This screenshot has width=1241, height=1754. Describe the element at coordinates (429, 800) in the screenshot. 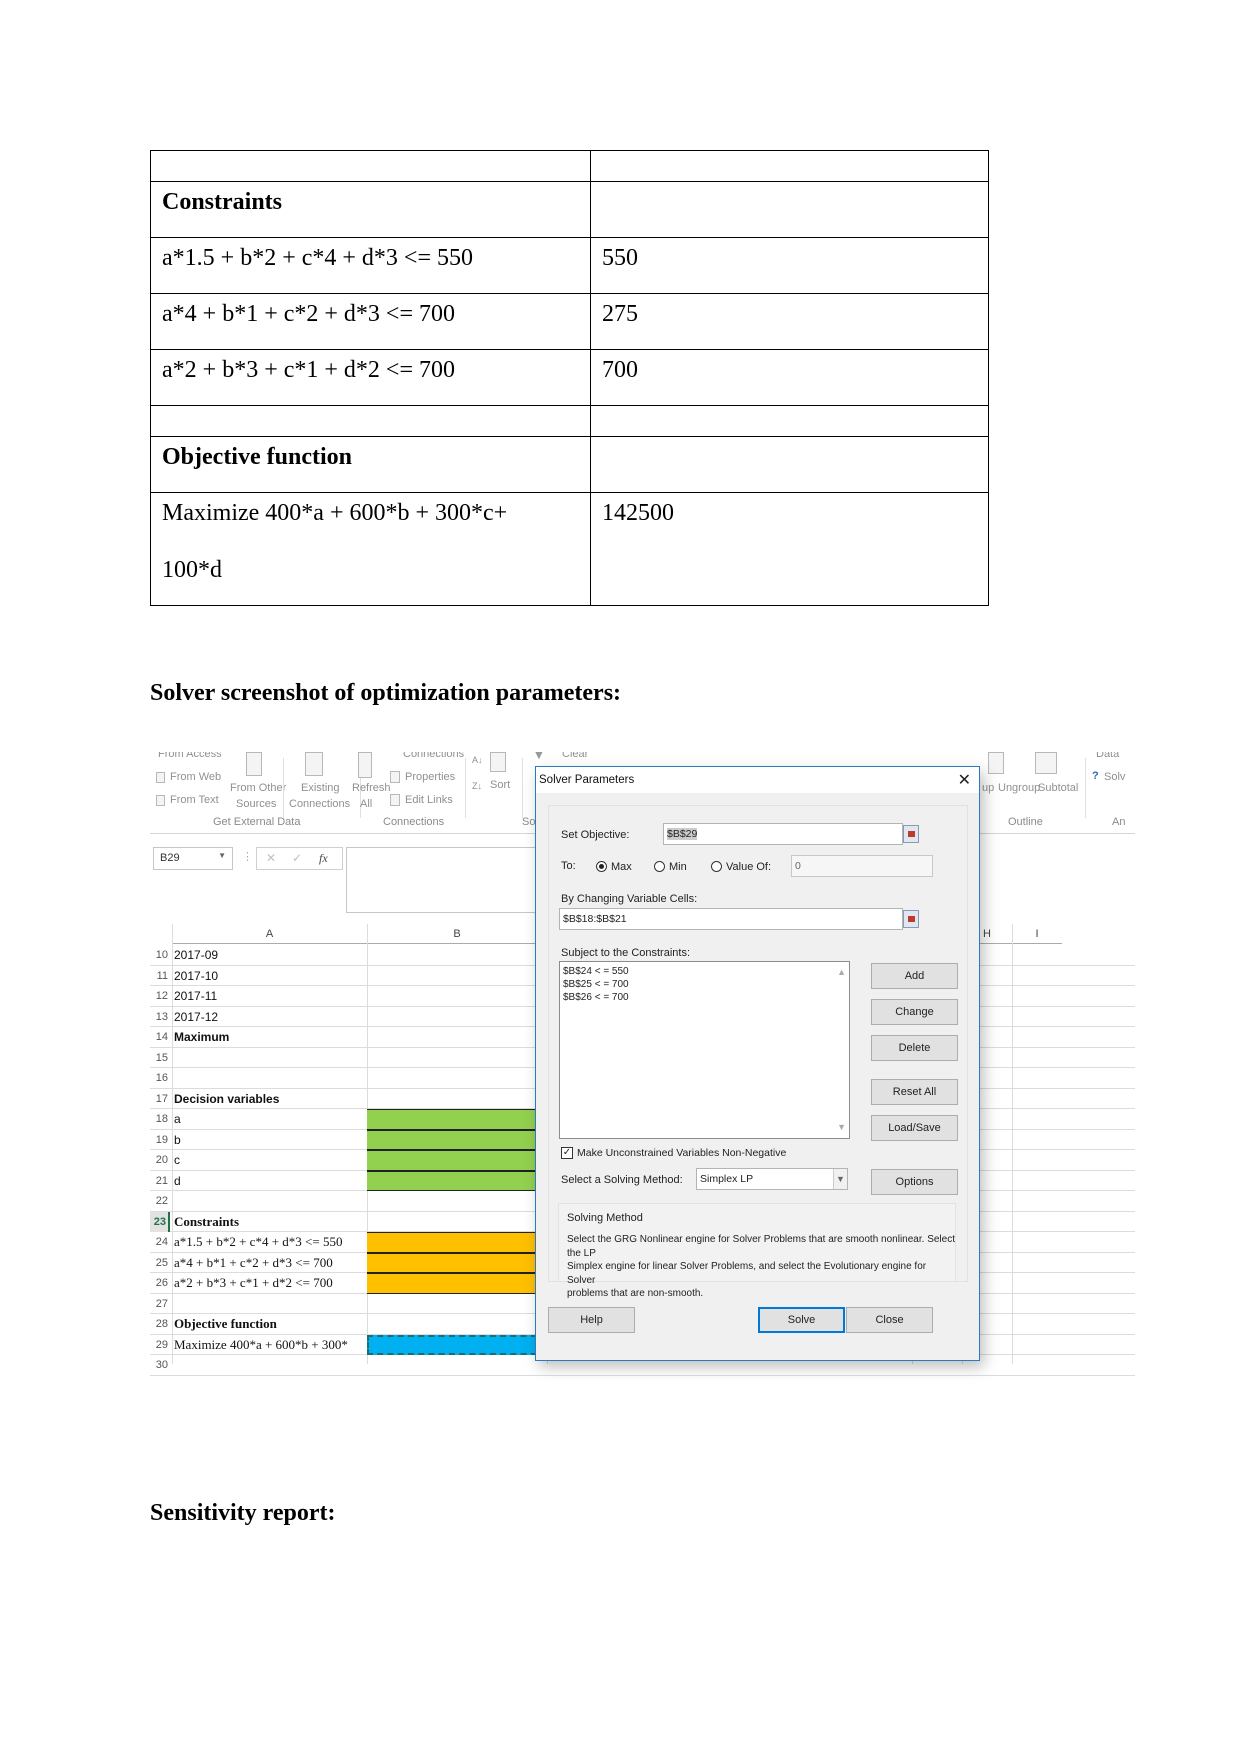

I see `edit-links-button: Edit Links` at that location.